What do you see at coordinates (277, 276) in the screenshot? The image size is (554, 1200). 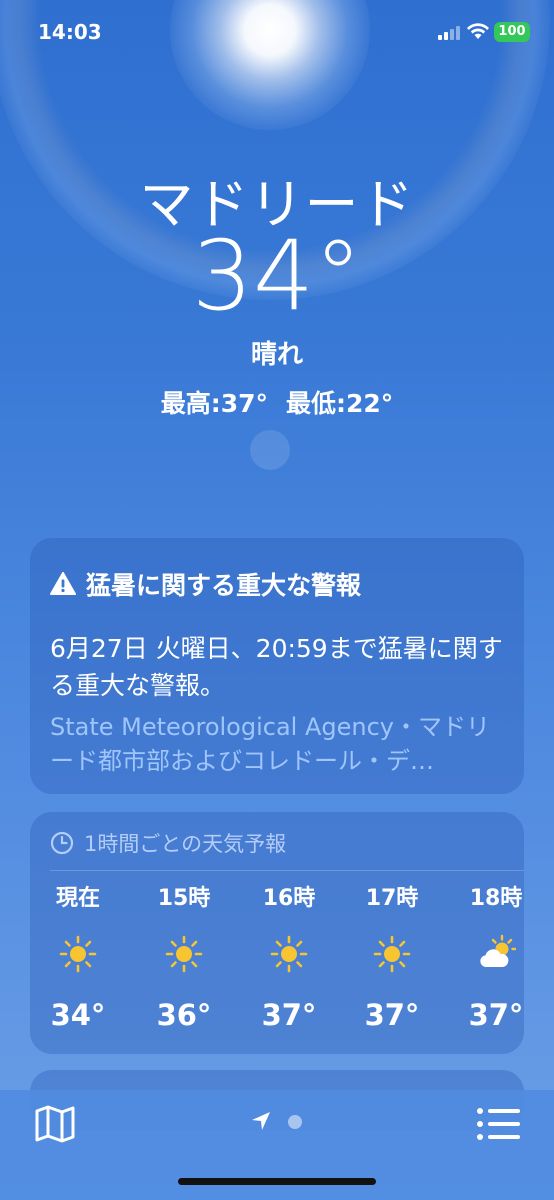 I see `current-temperature: 34°` at bounding box center [277, 276].